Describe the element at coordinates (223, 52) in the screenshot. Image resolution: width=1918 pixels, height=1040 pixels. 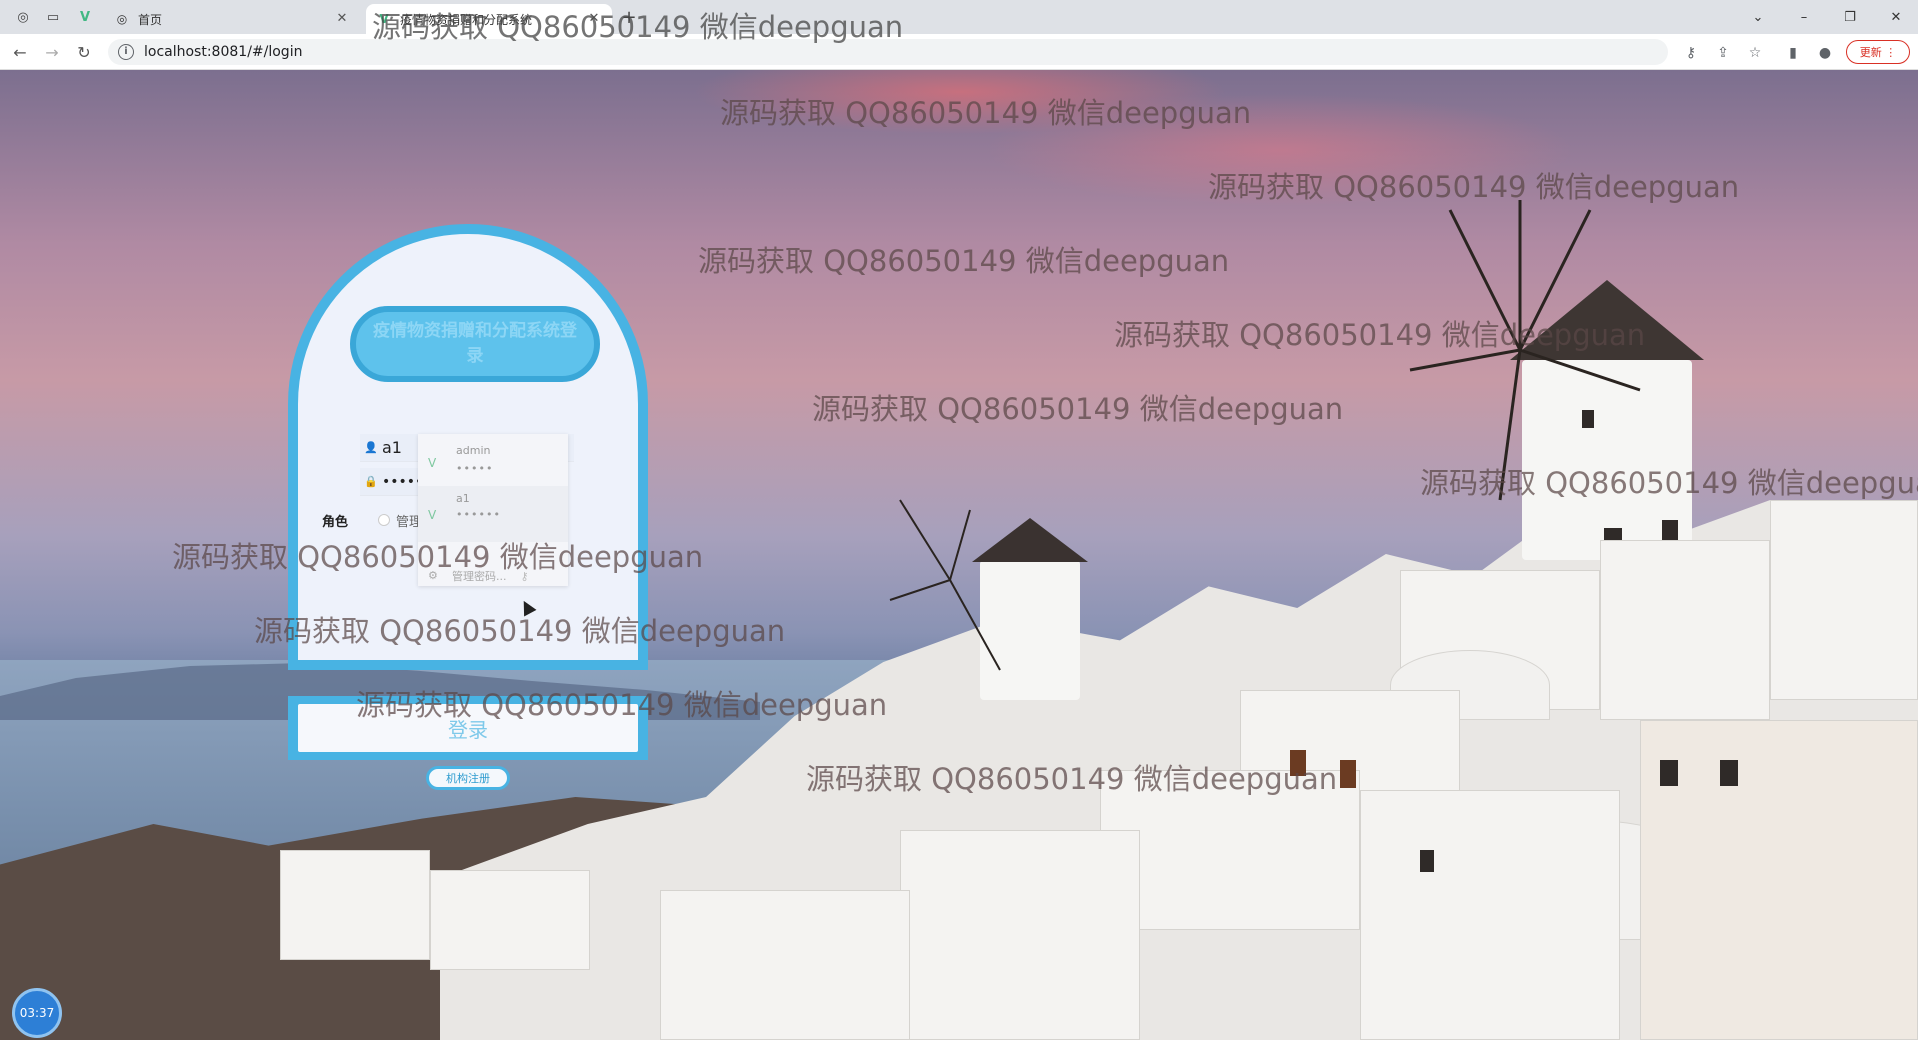
I see `url-text: localhost:8081/#/login` at that location.